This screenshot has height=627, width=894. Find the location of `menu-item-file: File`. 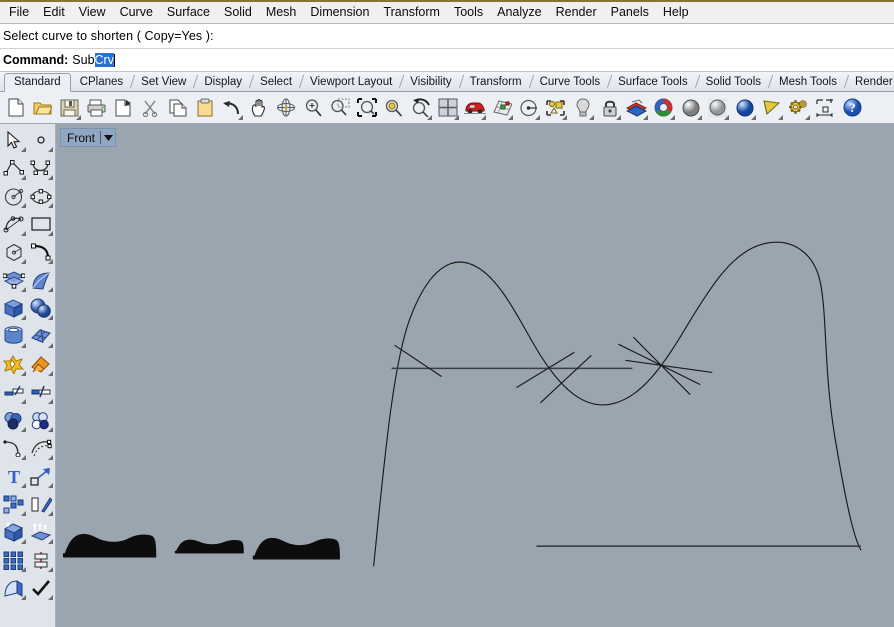

menu-item-file: File is located at coordinates (19, 12).